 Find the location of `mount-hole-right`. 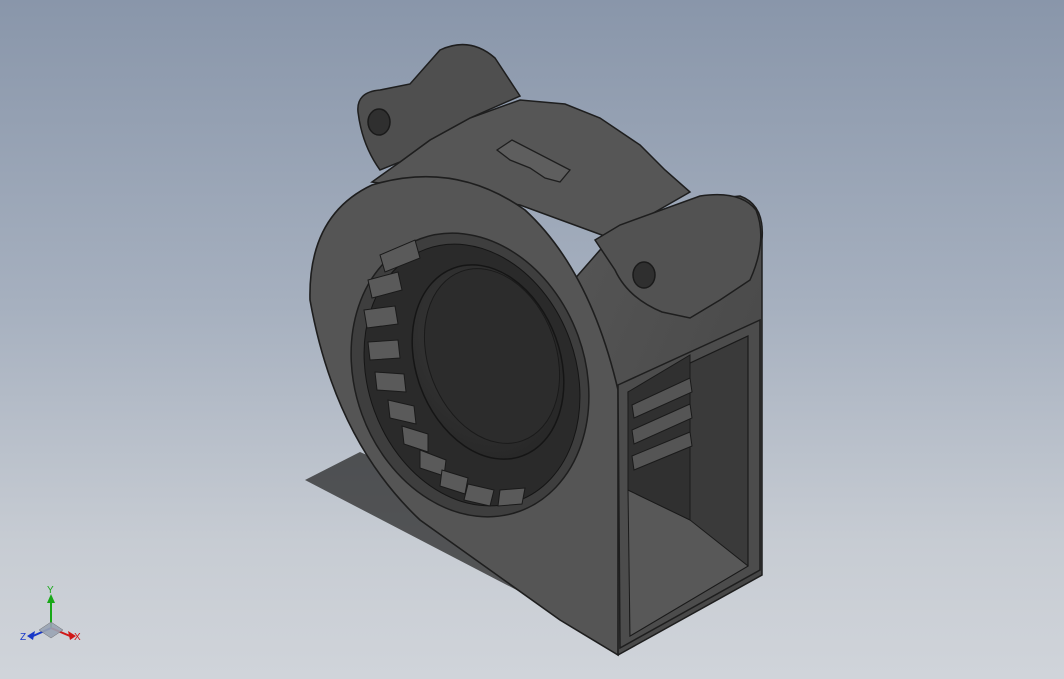

mount-hole-right is located at coordinates (644, 275).